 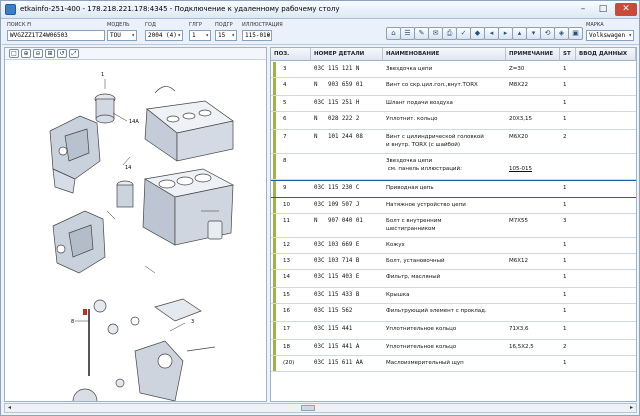 What do you see at coordinates (9, 408) in the screenshot?
I see `scroll-left-icon: ◂` at bounding box center [9, 408].